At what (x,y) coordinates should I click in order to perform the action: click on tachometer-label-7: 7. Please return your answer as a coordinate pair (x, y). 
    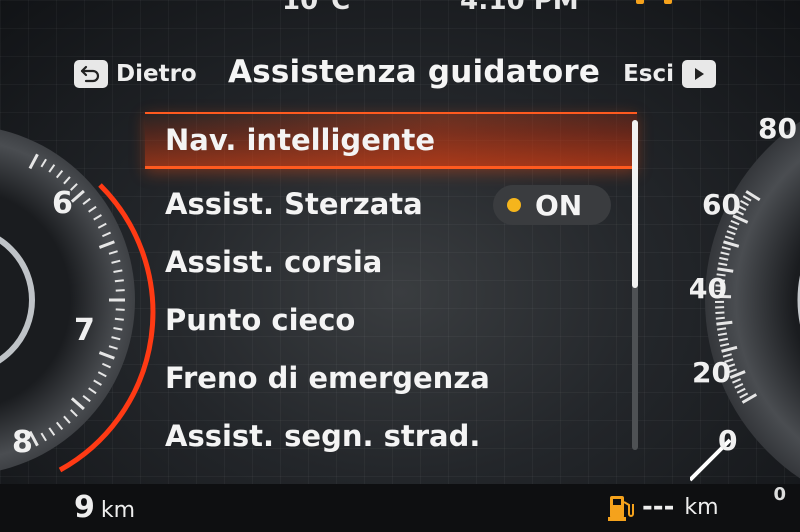
    Looking at the image, I should click on (84, 330).